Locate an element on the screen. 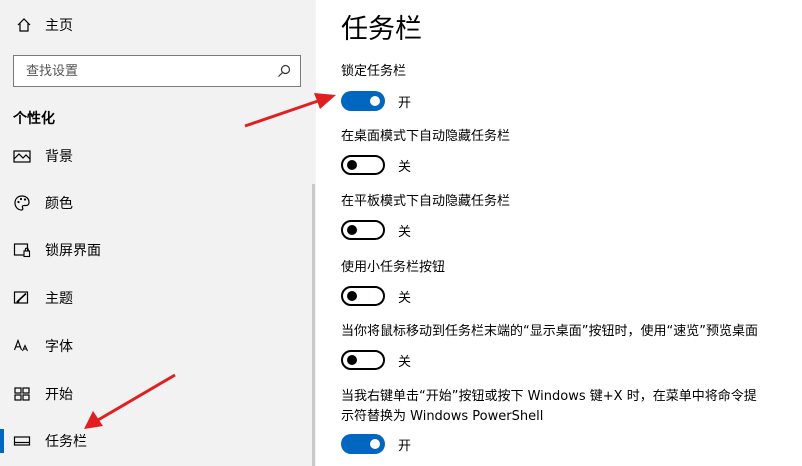 Image resolution: width=802 pixels, height=466 pixels. sidebar-item-colors: 颜色 is located at coordinates (155, 203).